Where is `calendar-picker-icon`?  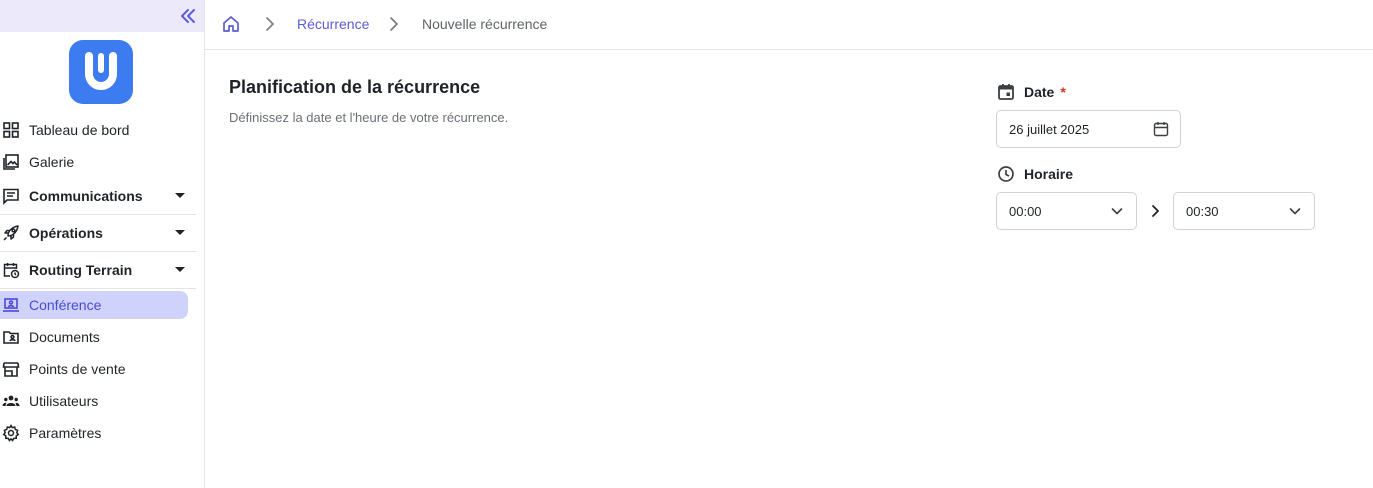
calendar-picker-icon is located at coordinates (1161, 129).